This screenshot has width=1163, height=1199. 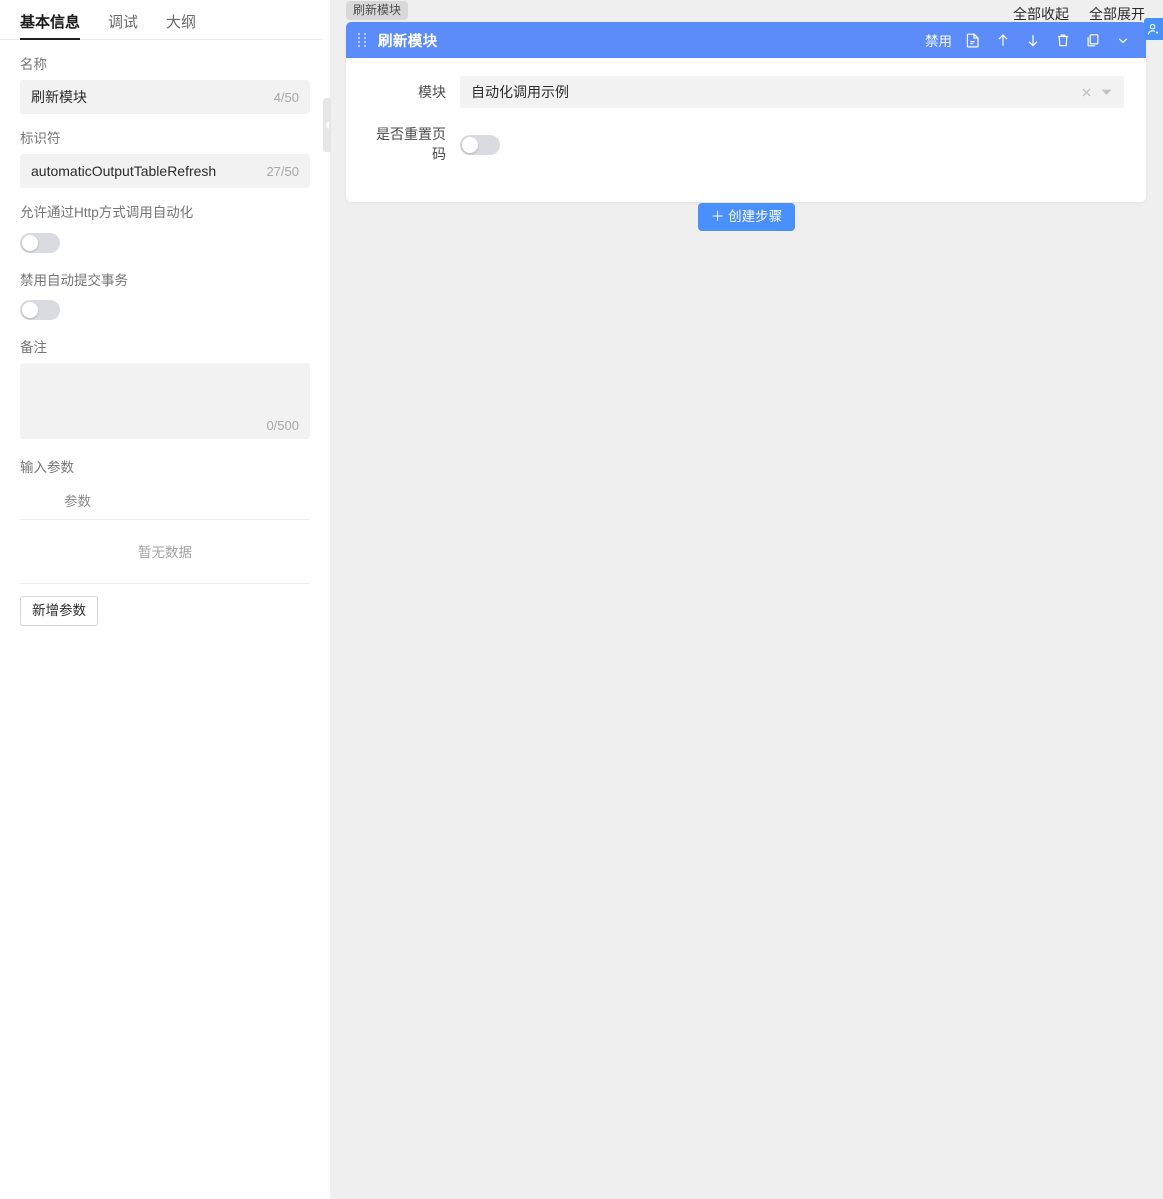 What do you see at coordinates (411, 144) in the screenshot?
I see `reset-page-field-label: 是否重置页码` at bounding box center [411, 144].